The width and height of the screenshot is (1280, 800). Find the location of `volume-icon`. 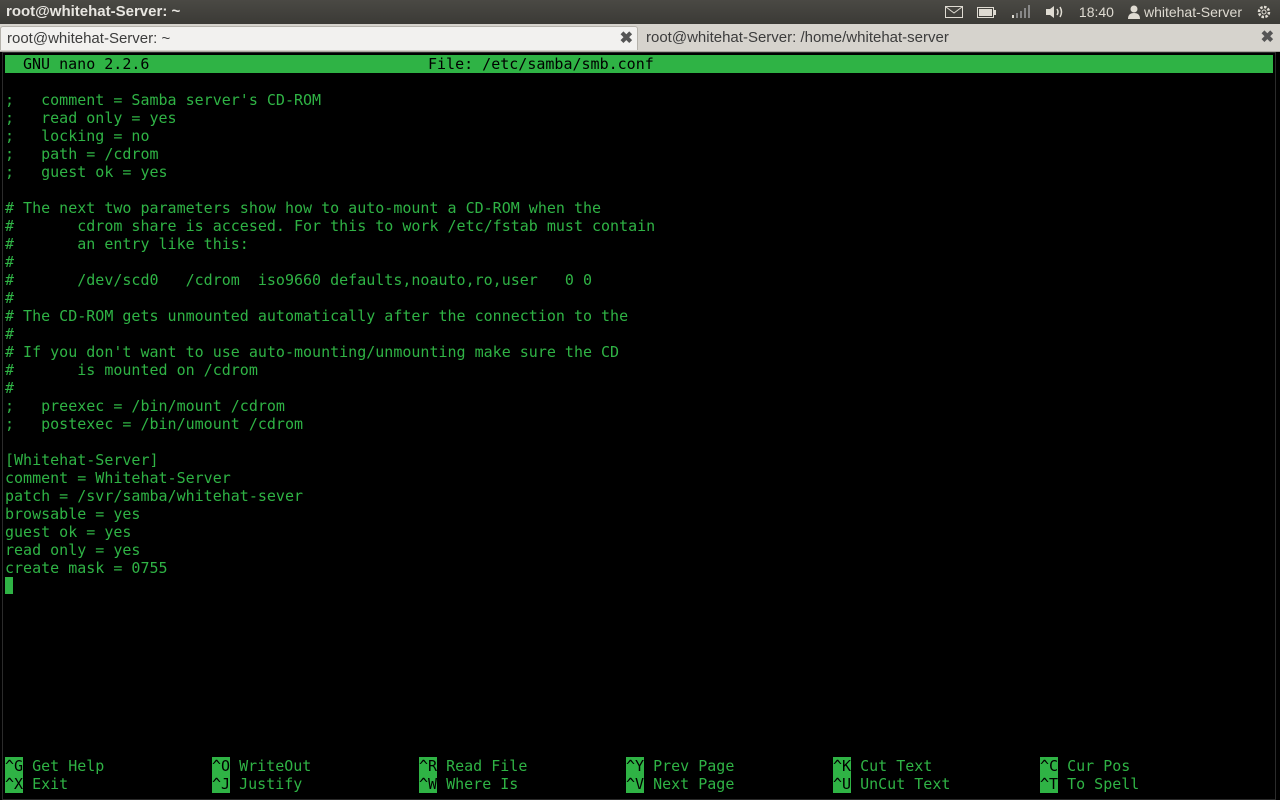

volume-icon is located at coordinates (1055, 12).